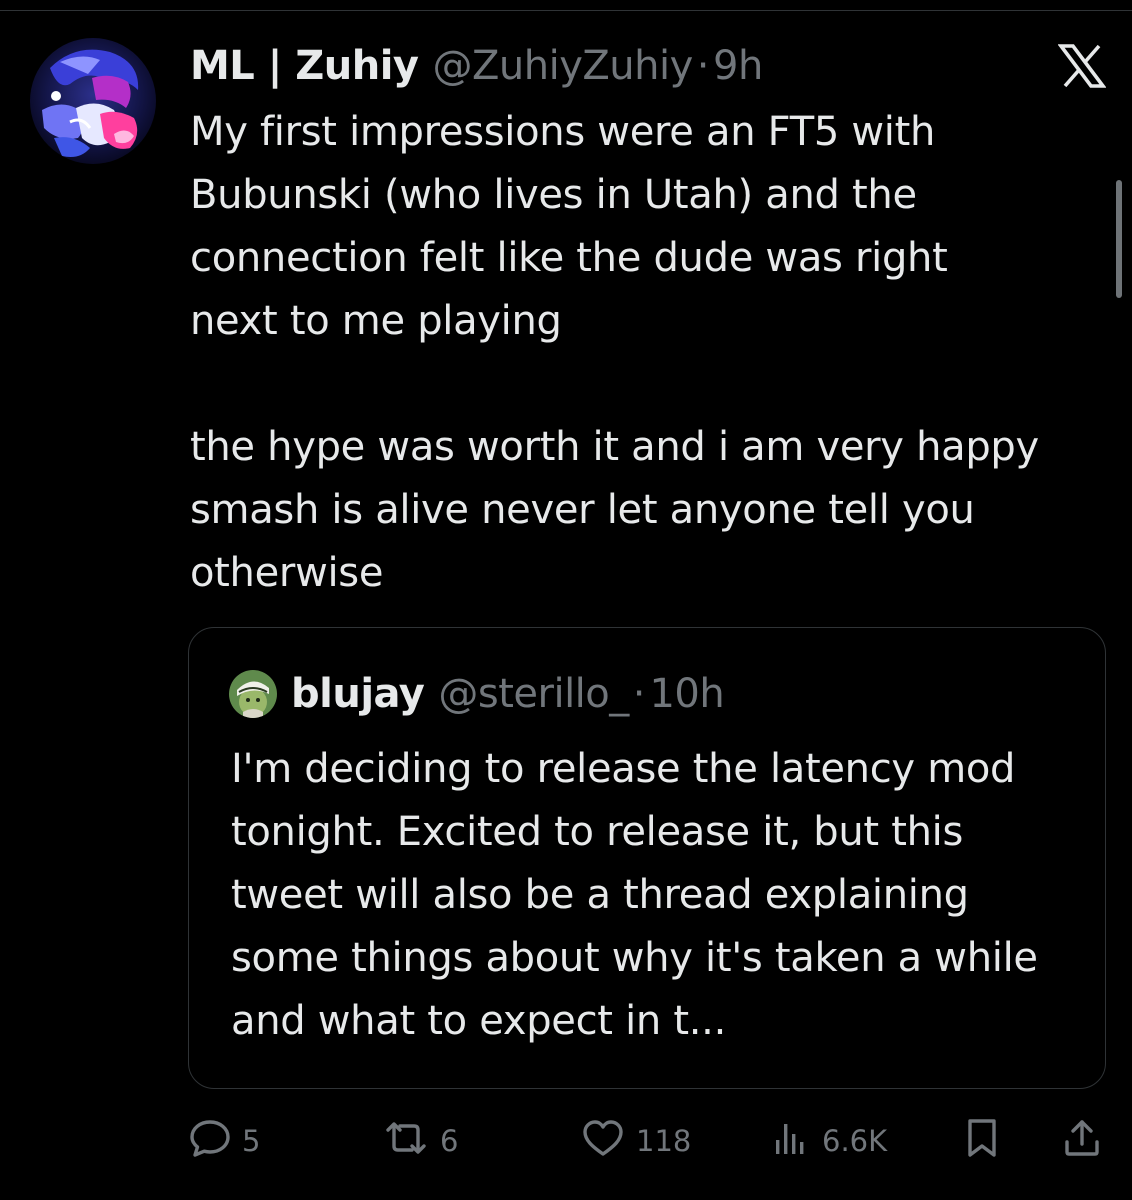 Image resolution: width=1132 pixels, height=1200 pixels. I want to click on x-logo-icon, so click(1082, 66).